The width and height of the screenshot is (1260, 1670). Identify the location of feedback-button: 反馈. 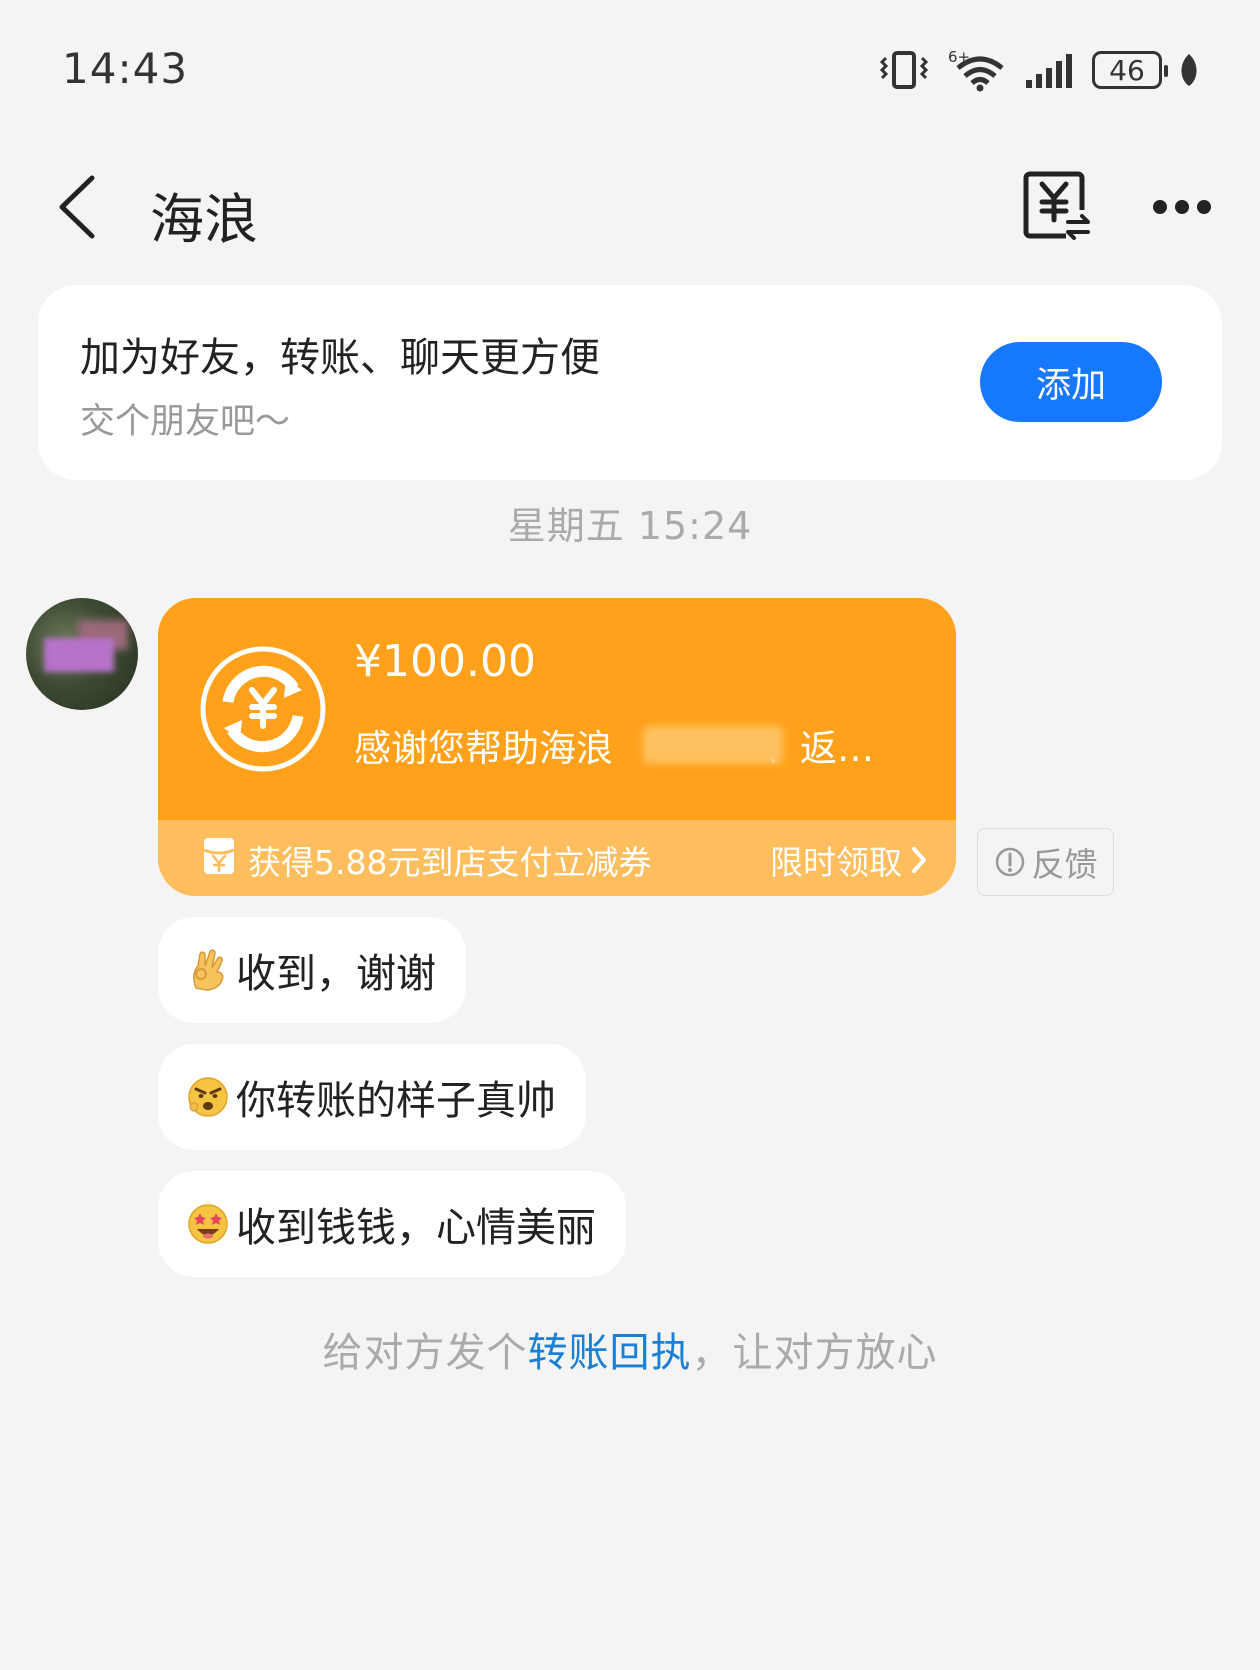
(1045, 862).